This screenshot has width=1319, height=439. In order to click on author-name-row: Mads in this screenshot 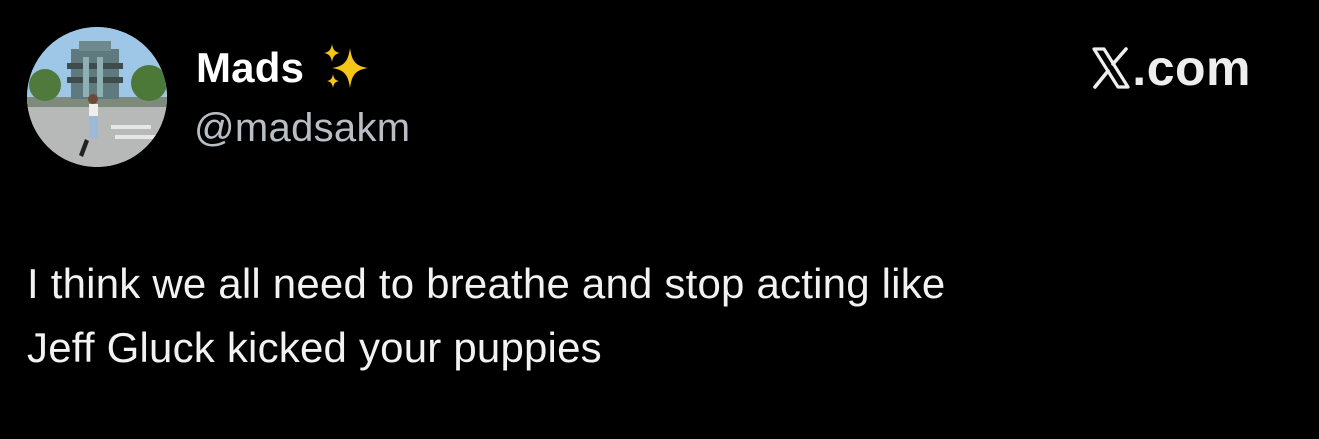, I will do `click(284, 68)`.